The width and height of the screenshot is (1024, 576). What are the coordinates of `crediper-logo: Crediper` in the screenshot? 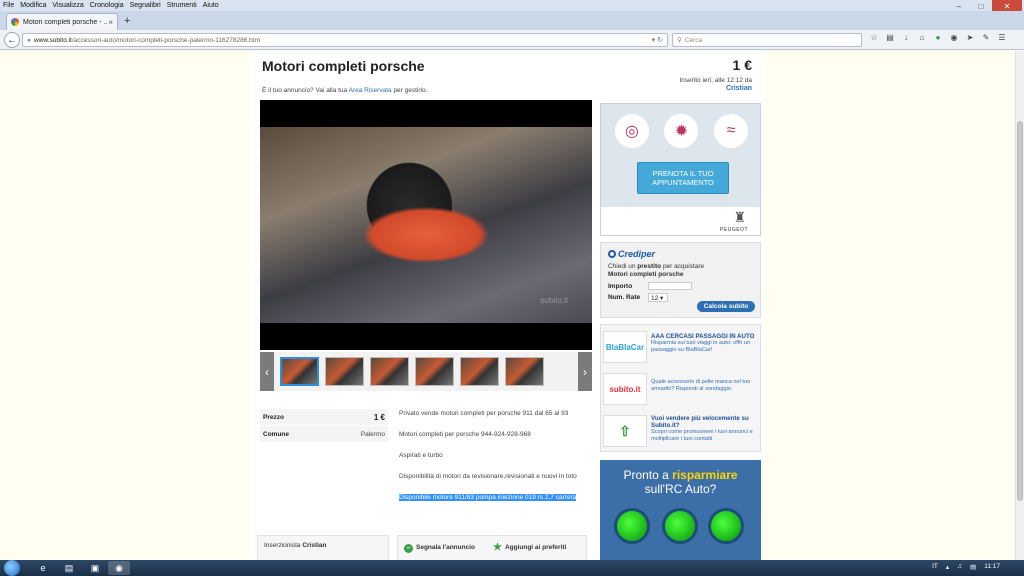 It's located at (680, 254).